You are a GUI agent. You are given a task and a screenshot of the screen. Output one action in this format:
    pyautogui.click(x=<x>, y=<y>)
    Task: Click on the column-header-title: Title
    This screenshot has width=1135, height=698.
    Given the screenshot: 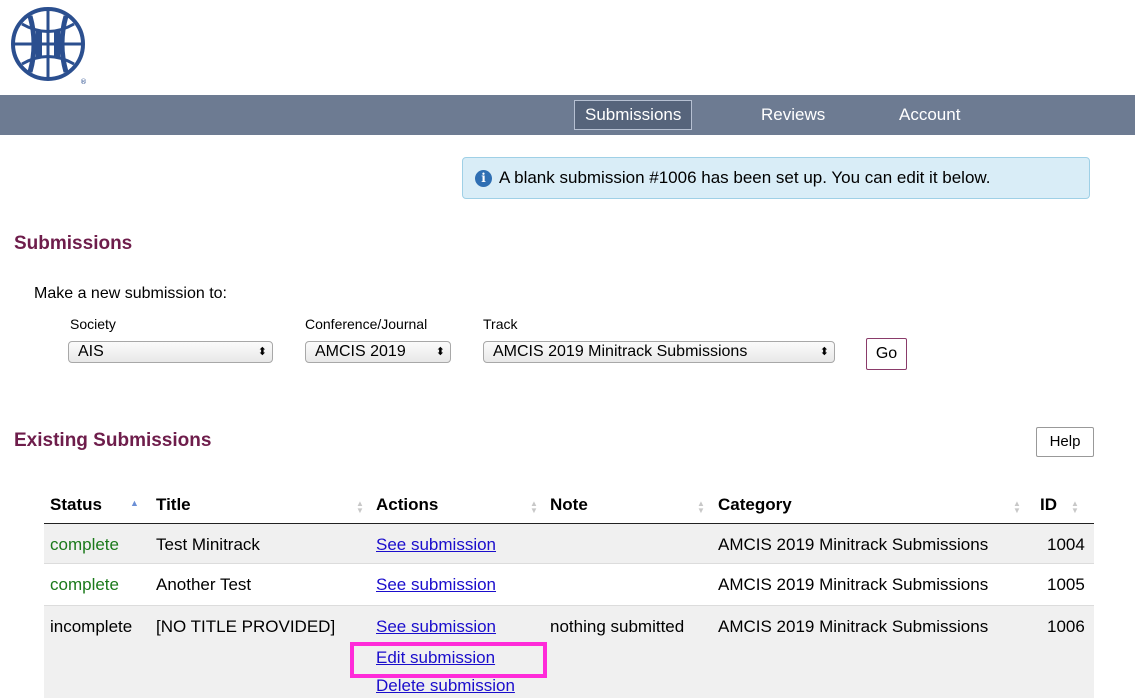 What is the action you would take?
    pyautogui.click(x=173, y=505)
    